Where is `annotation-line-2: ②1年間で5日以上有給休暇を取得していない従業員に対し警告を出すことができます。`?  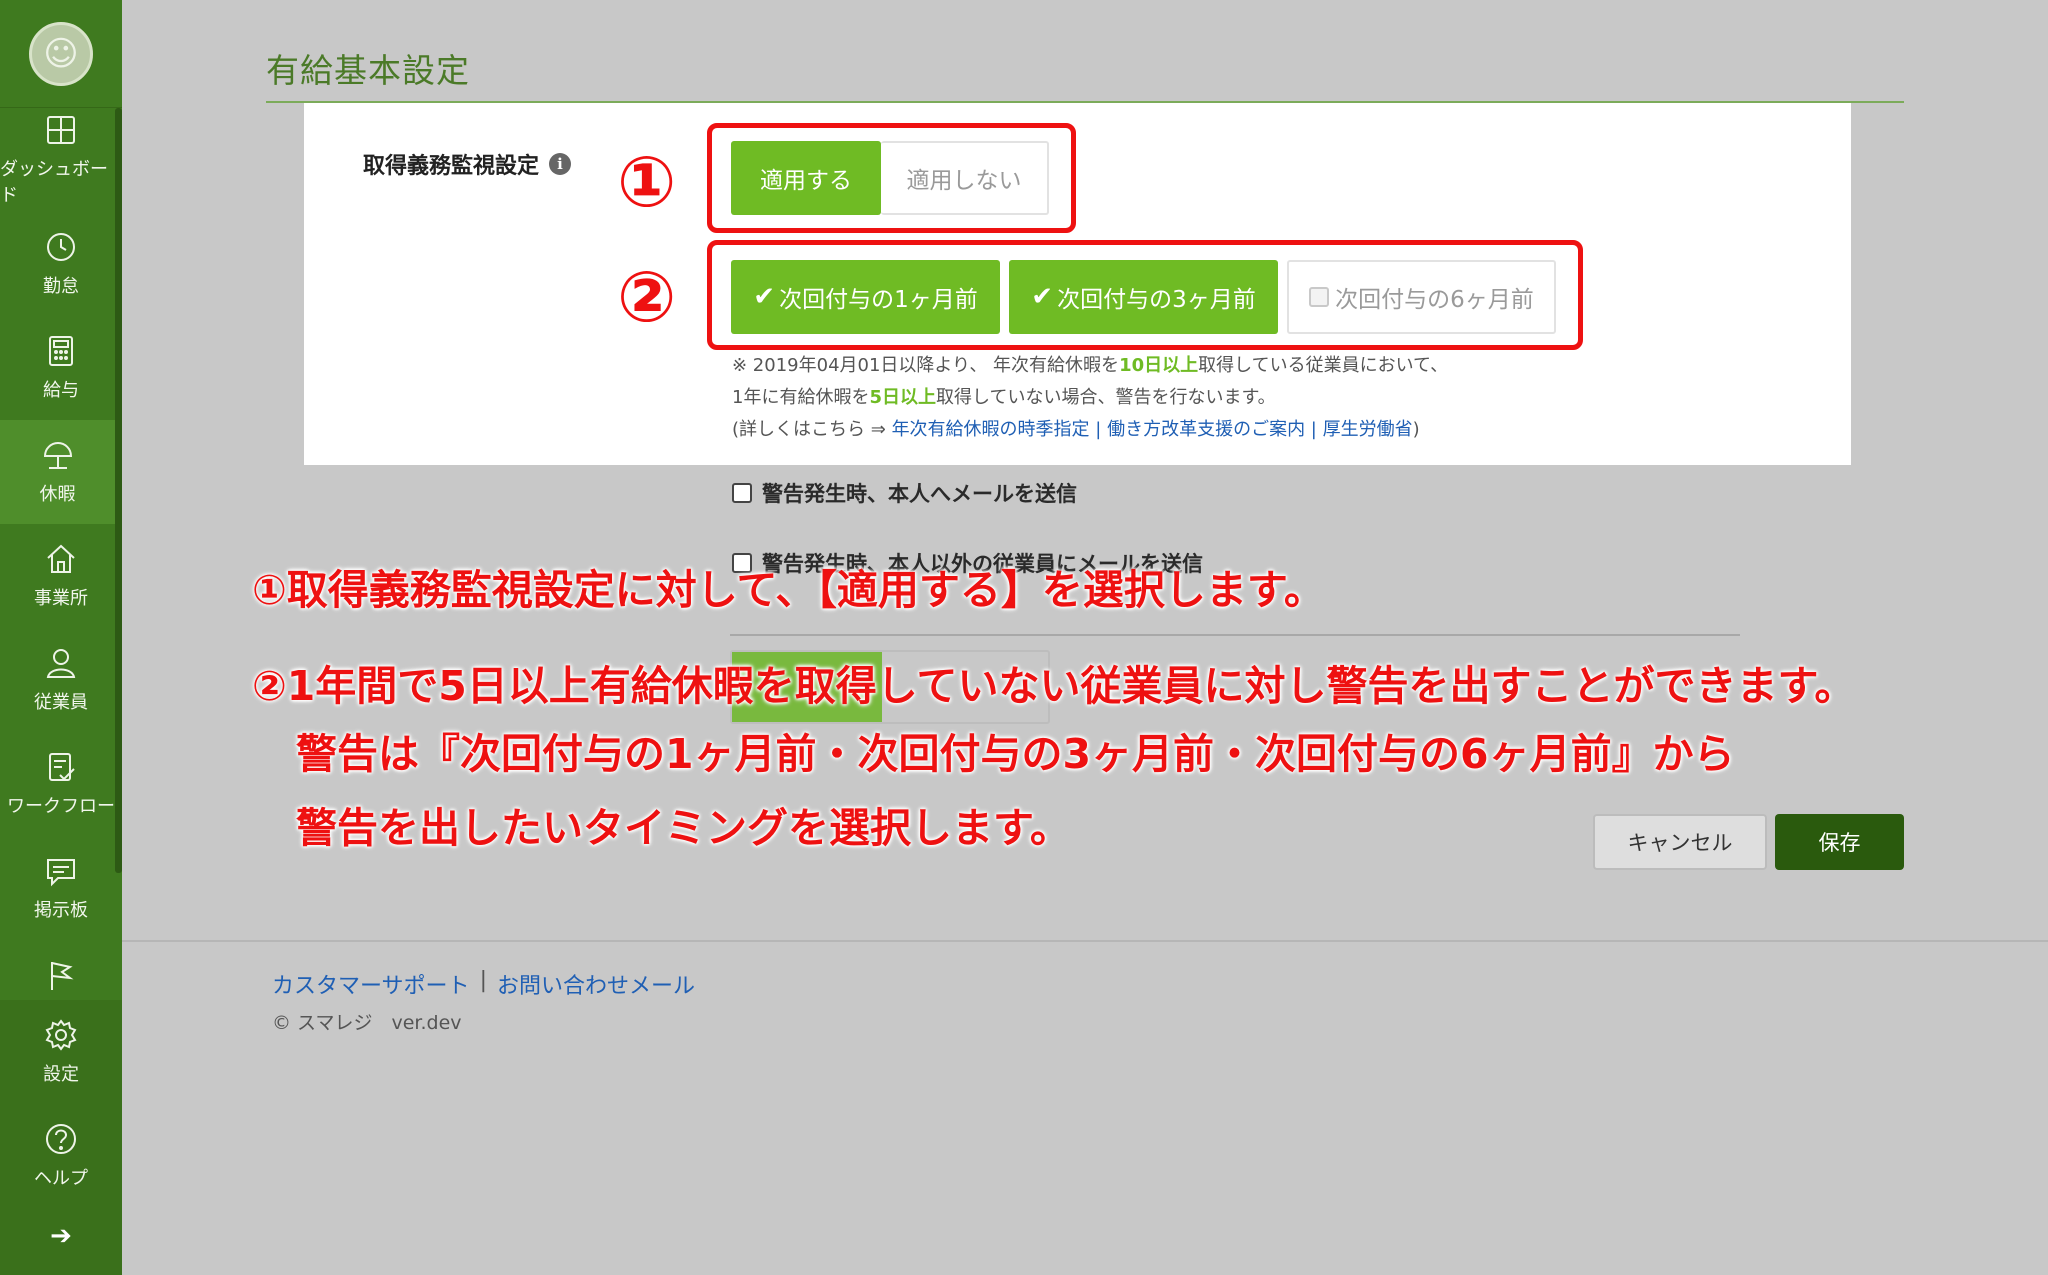
annotation-line-2: ②1年間で5日以上有給休暇を取得していない従業員に対し警告を出すことができます。 is located at coordinates (1054, 686).